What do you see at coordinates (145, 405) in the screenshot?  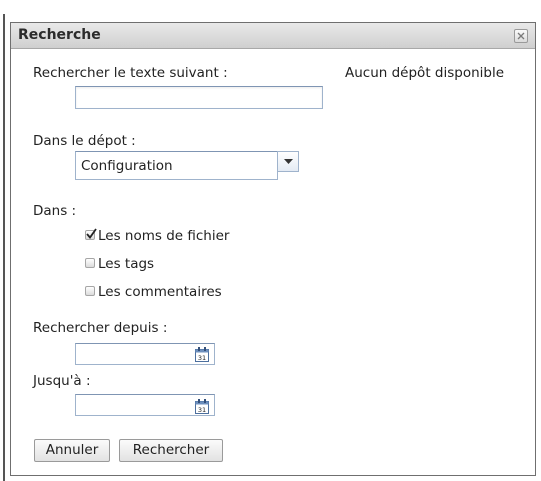 I see `to-date-input` at bounding box center [145, 405].